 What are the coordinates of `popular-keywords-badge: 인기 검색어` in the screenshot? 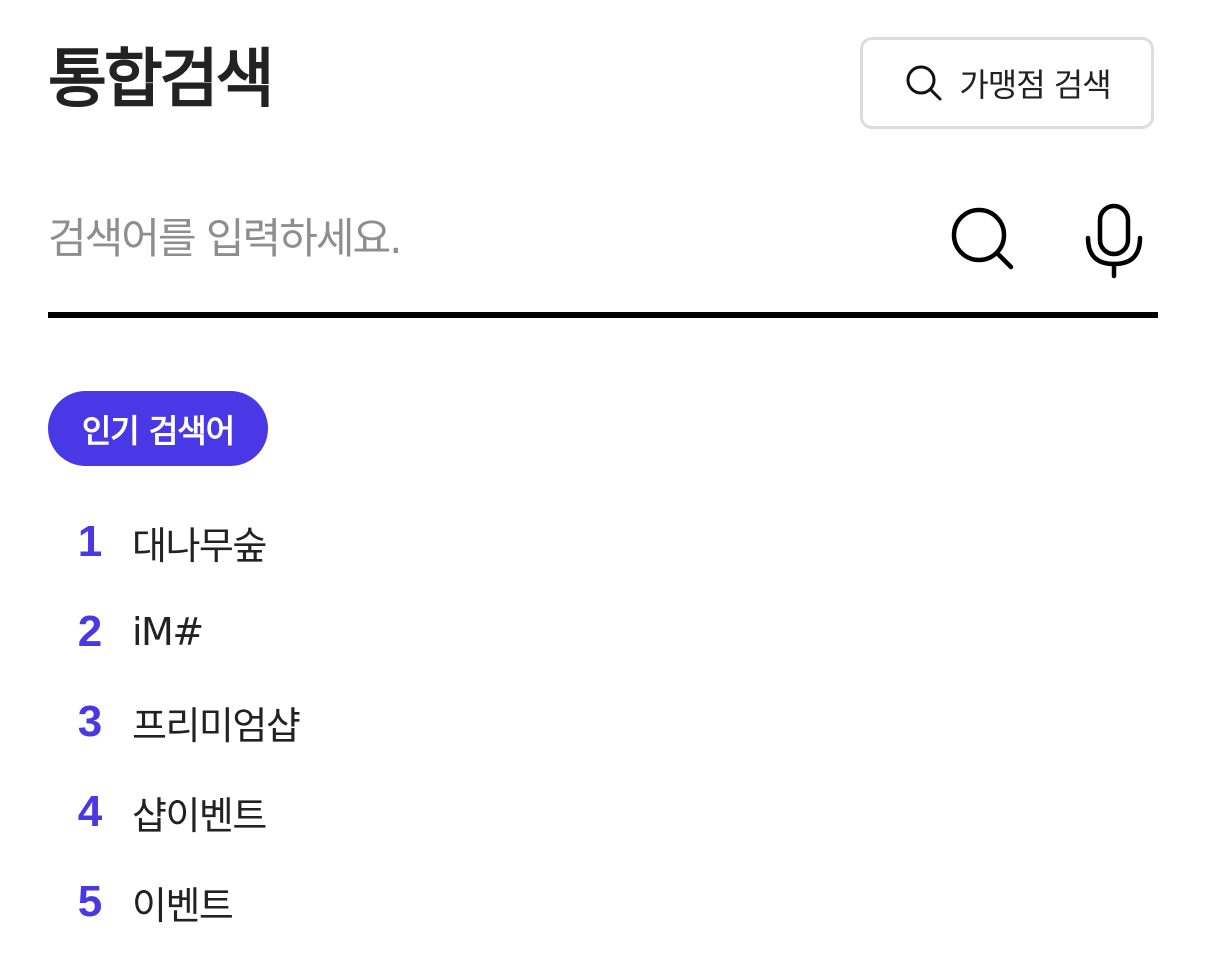 It's located at (158, 428).